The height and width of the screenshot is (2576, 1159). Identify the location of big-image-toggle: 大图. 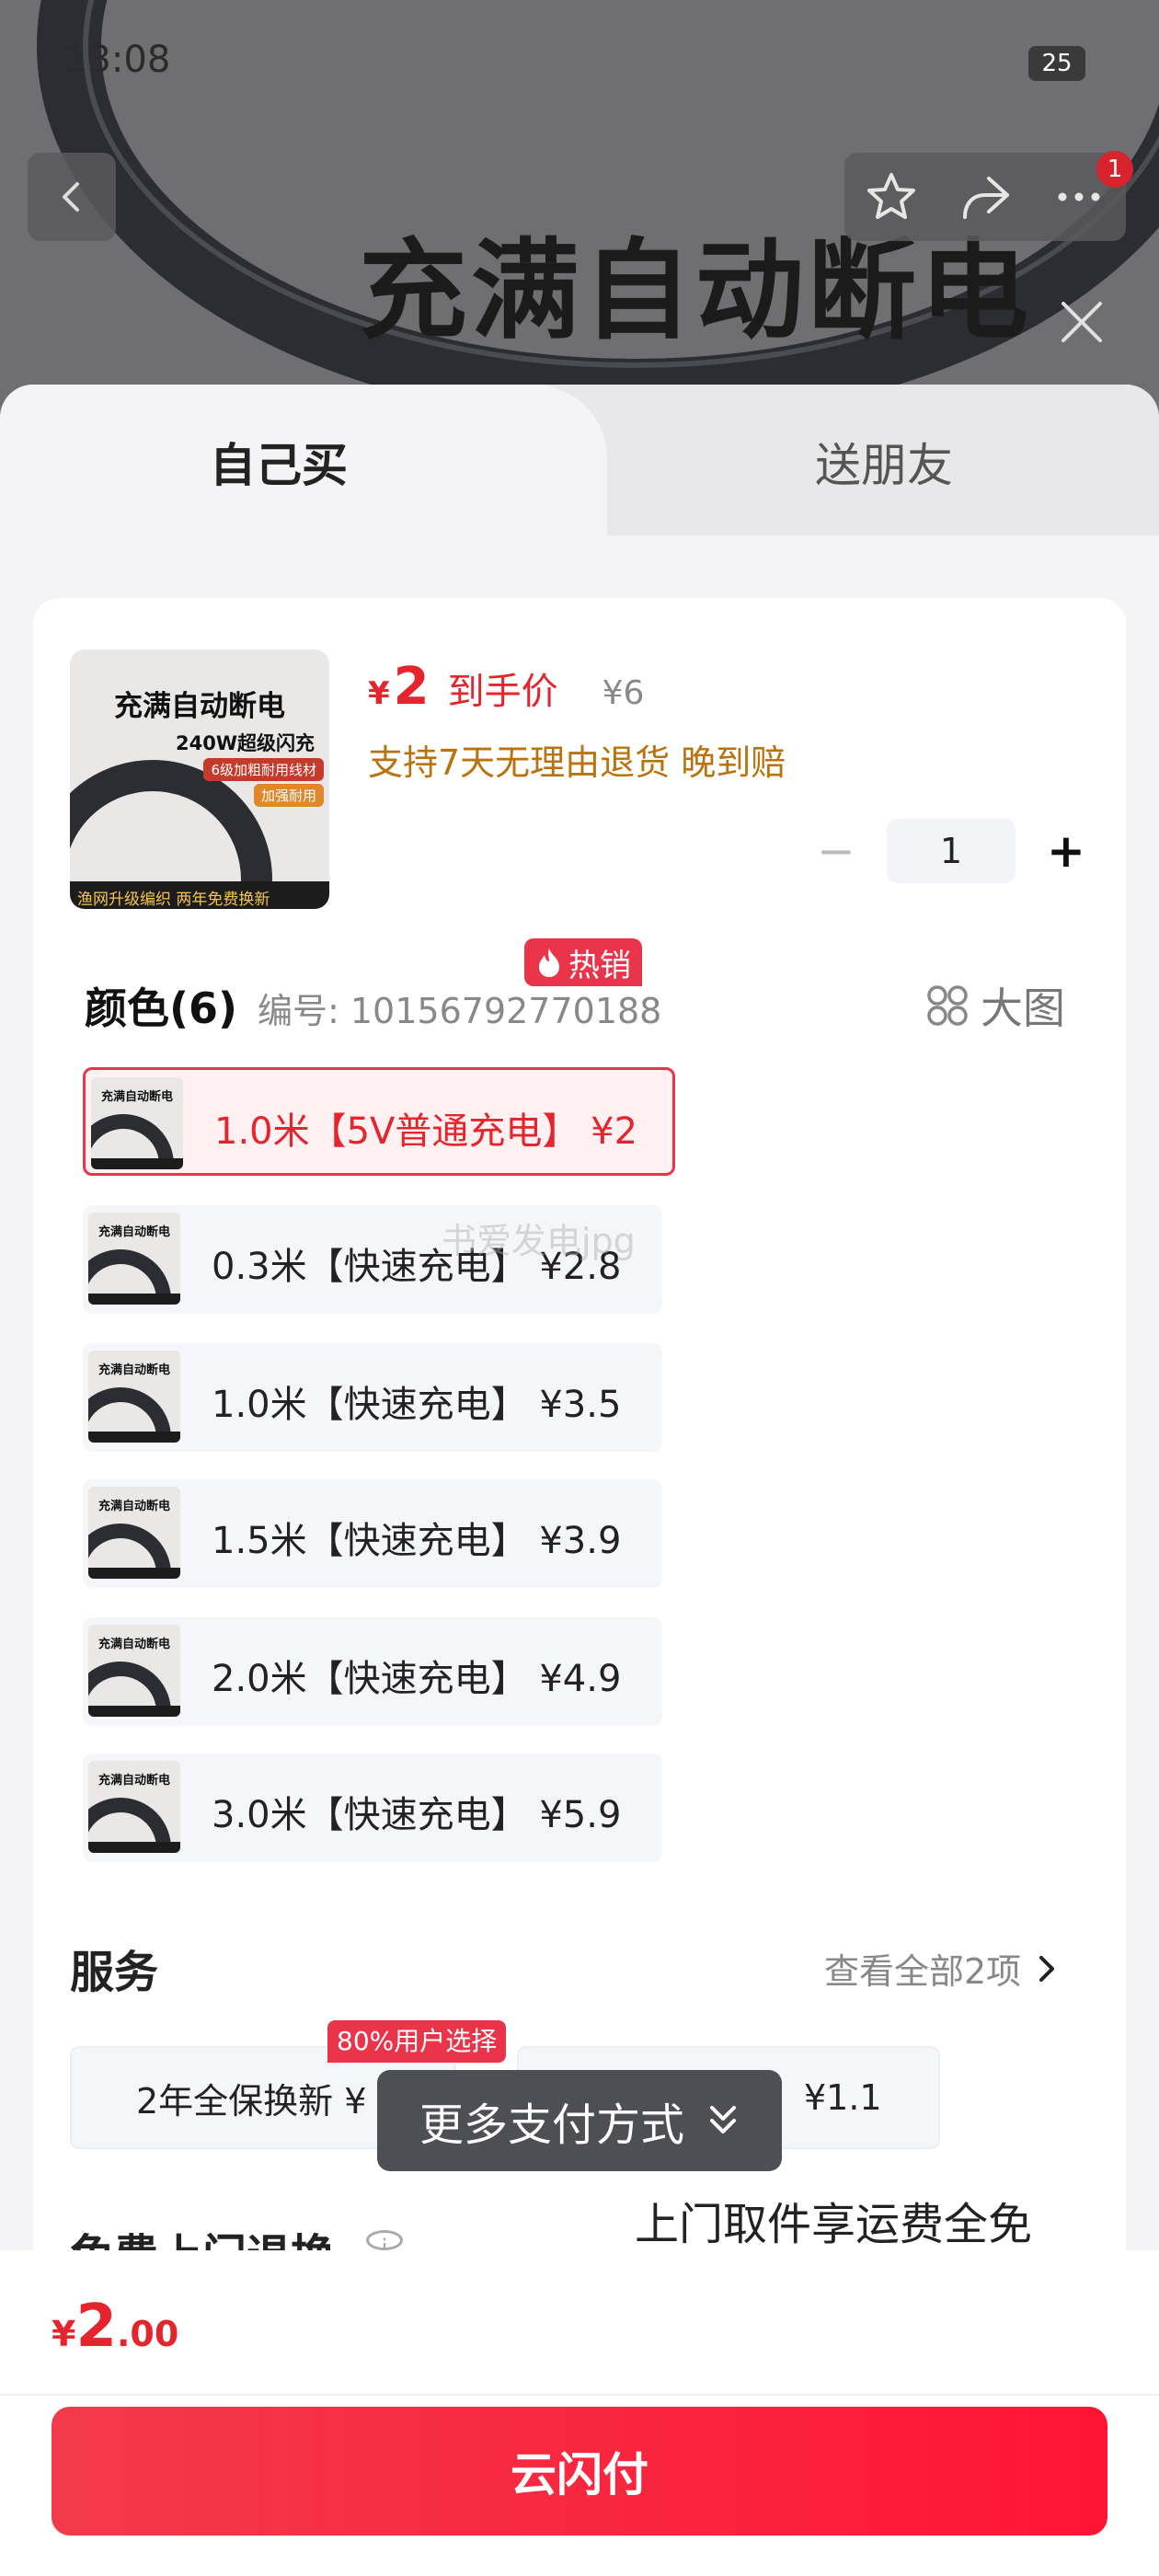
(995, 1005).